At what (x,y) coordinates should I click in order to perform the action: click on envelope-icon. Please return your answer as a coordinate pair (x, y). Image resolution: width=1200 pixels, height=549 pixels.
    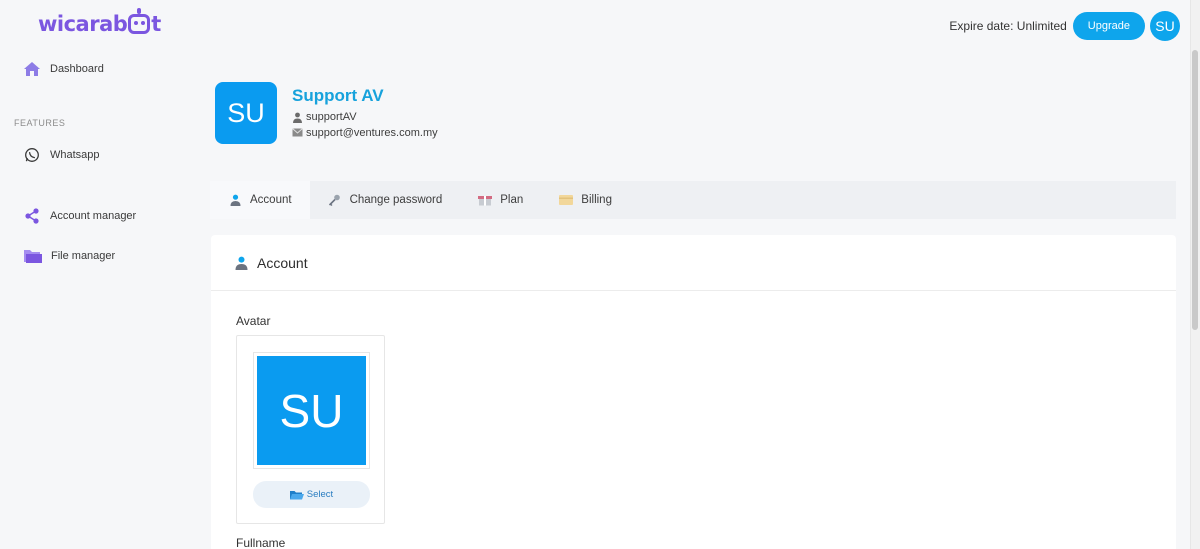
    Looking at the image, I should click on (297, 133).